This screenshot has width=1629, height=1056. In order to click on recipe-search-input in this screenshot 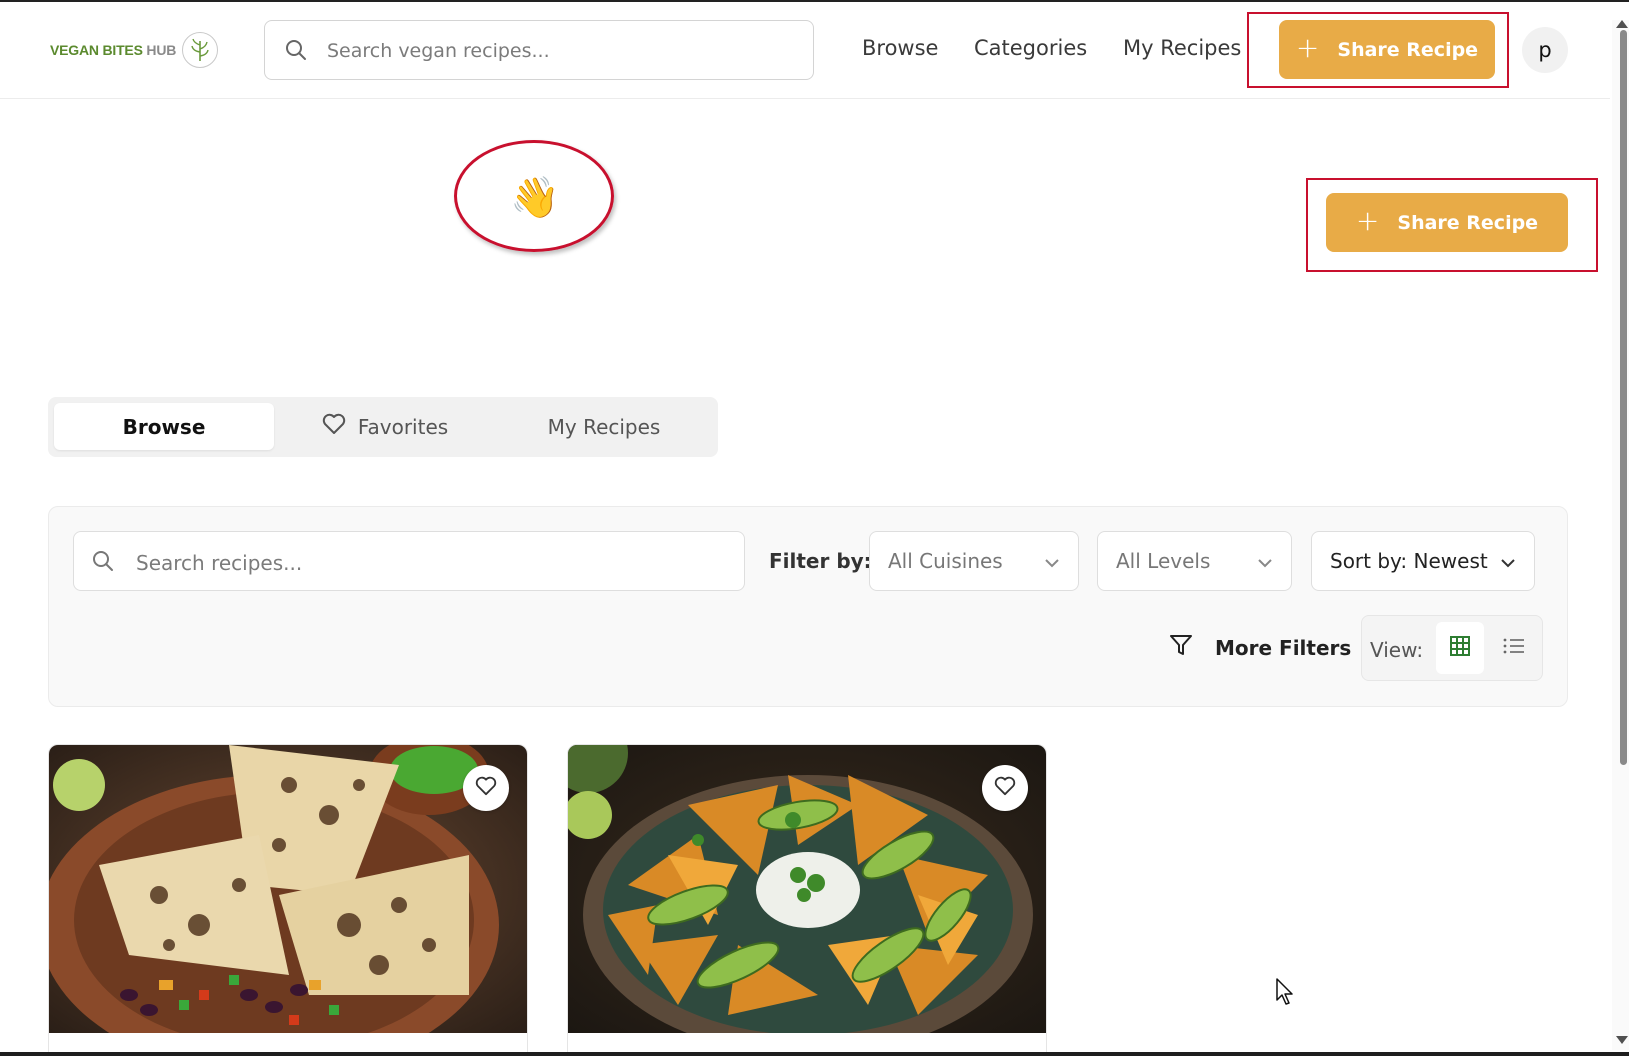, I will do `click(431, 563)`.